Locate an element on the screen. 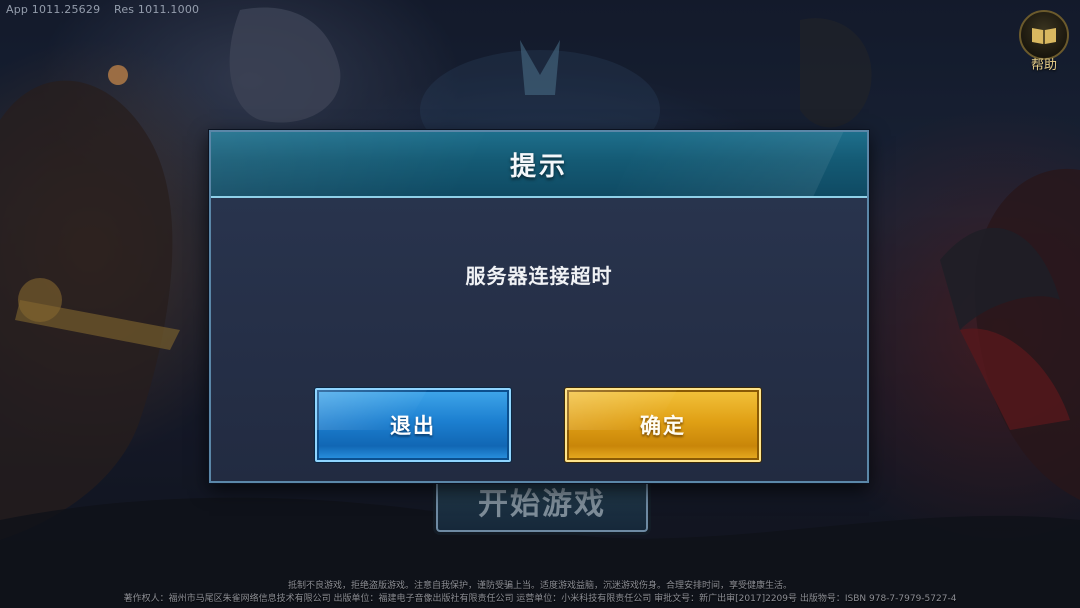 The height and width of the screenshot is (608, 1080). dialog-header: 提示 is located at coordinates (539, 165).